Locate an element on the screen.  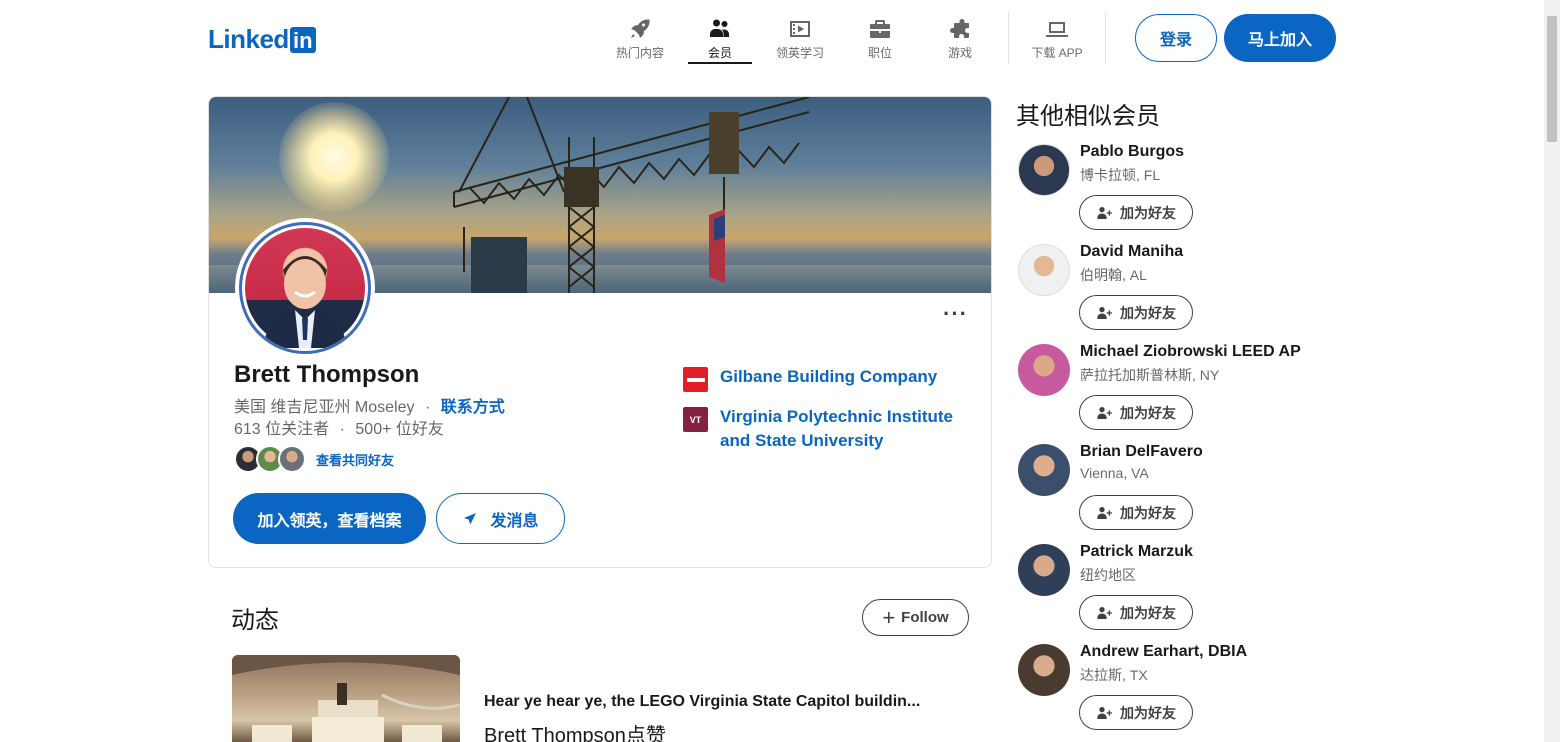
similar-member-item: Pablo Burgos 博卡拉顿, FL 加为好友 is located at coordinates (1178, 191).